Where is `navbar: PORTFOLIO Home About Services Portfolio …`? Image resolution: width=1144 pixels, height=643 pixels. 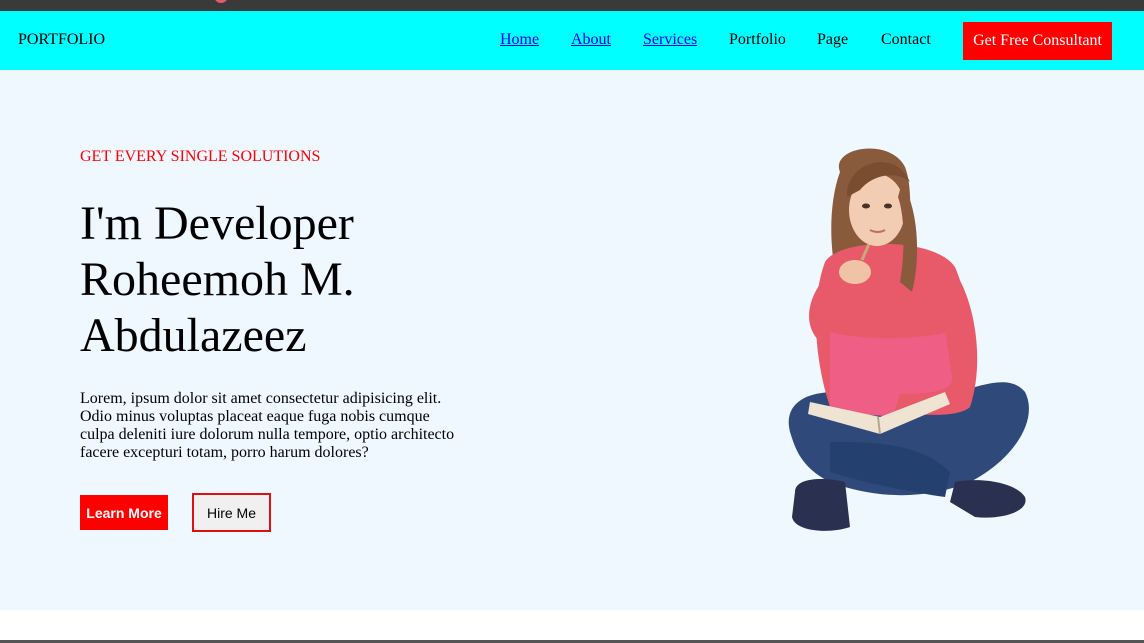
navbar: PORTFOLIO Home About Services Portfolio … is located at coordinates (572, 40).